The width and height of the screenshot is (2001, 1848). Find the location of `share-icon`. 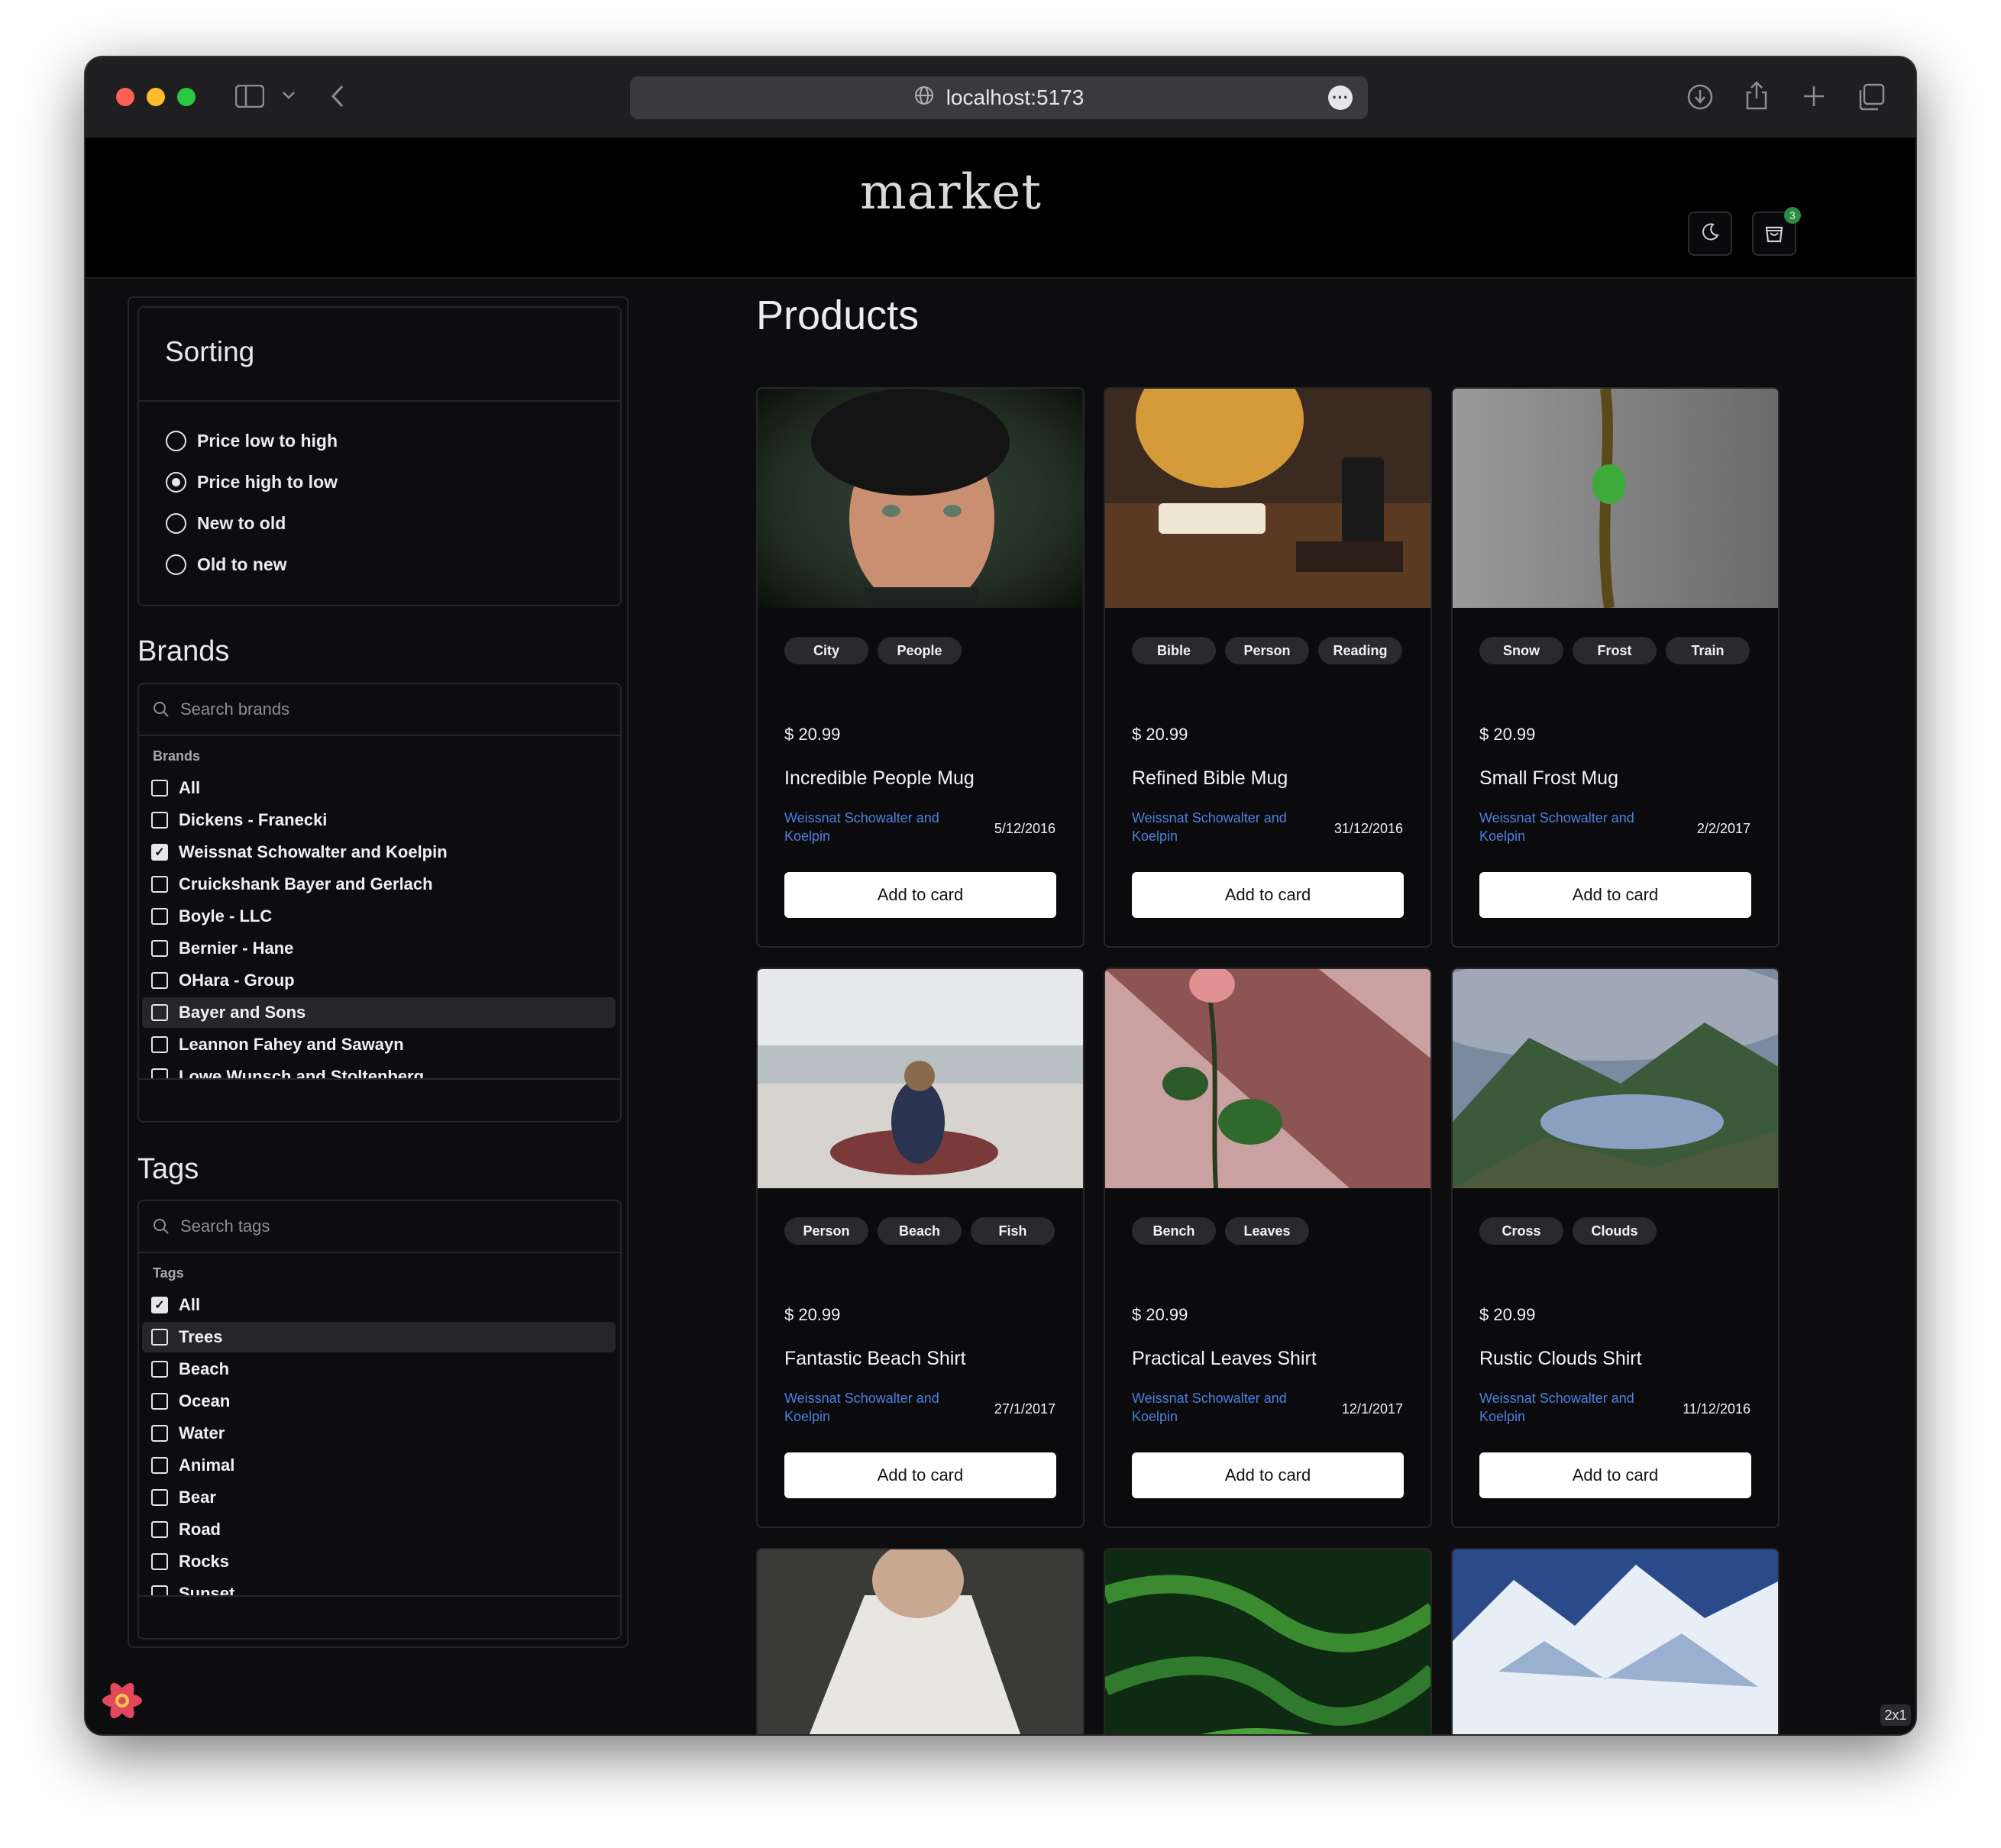

share-icon is located at coordinates (1756, 95).